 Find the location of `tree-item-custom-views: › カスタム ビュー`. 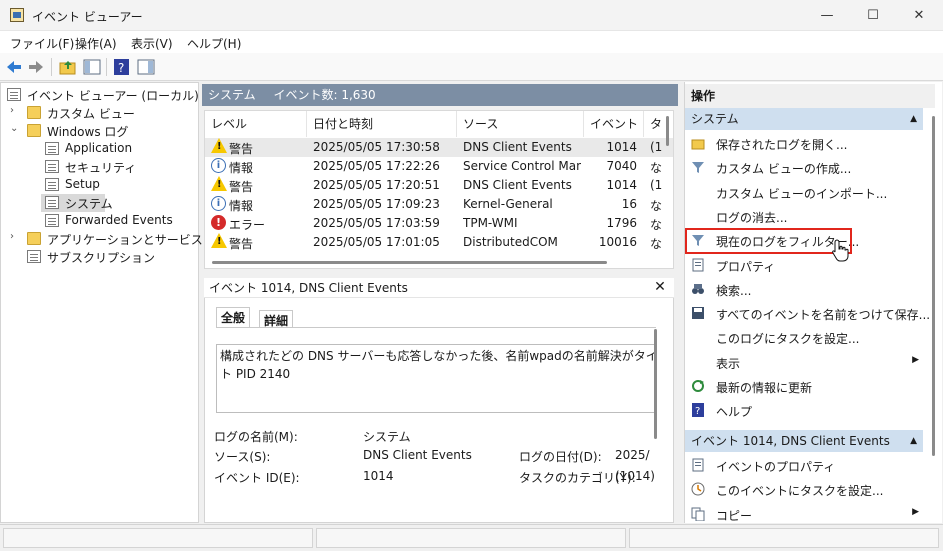

tree-item-custom-views: › カスタム ビュー is located at coordinates (99, 113).